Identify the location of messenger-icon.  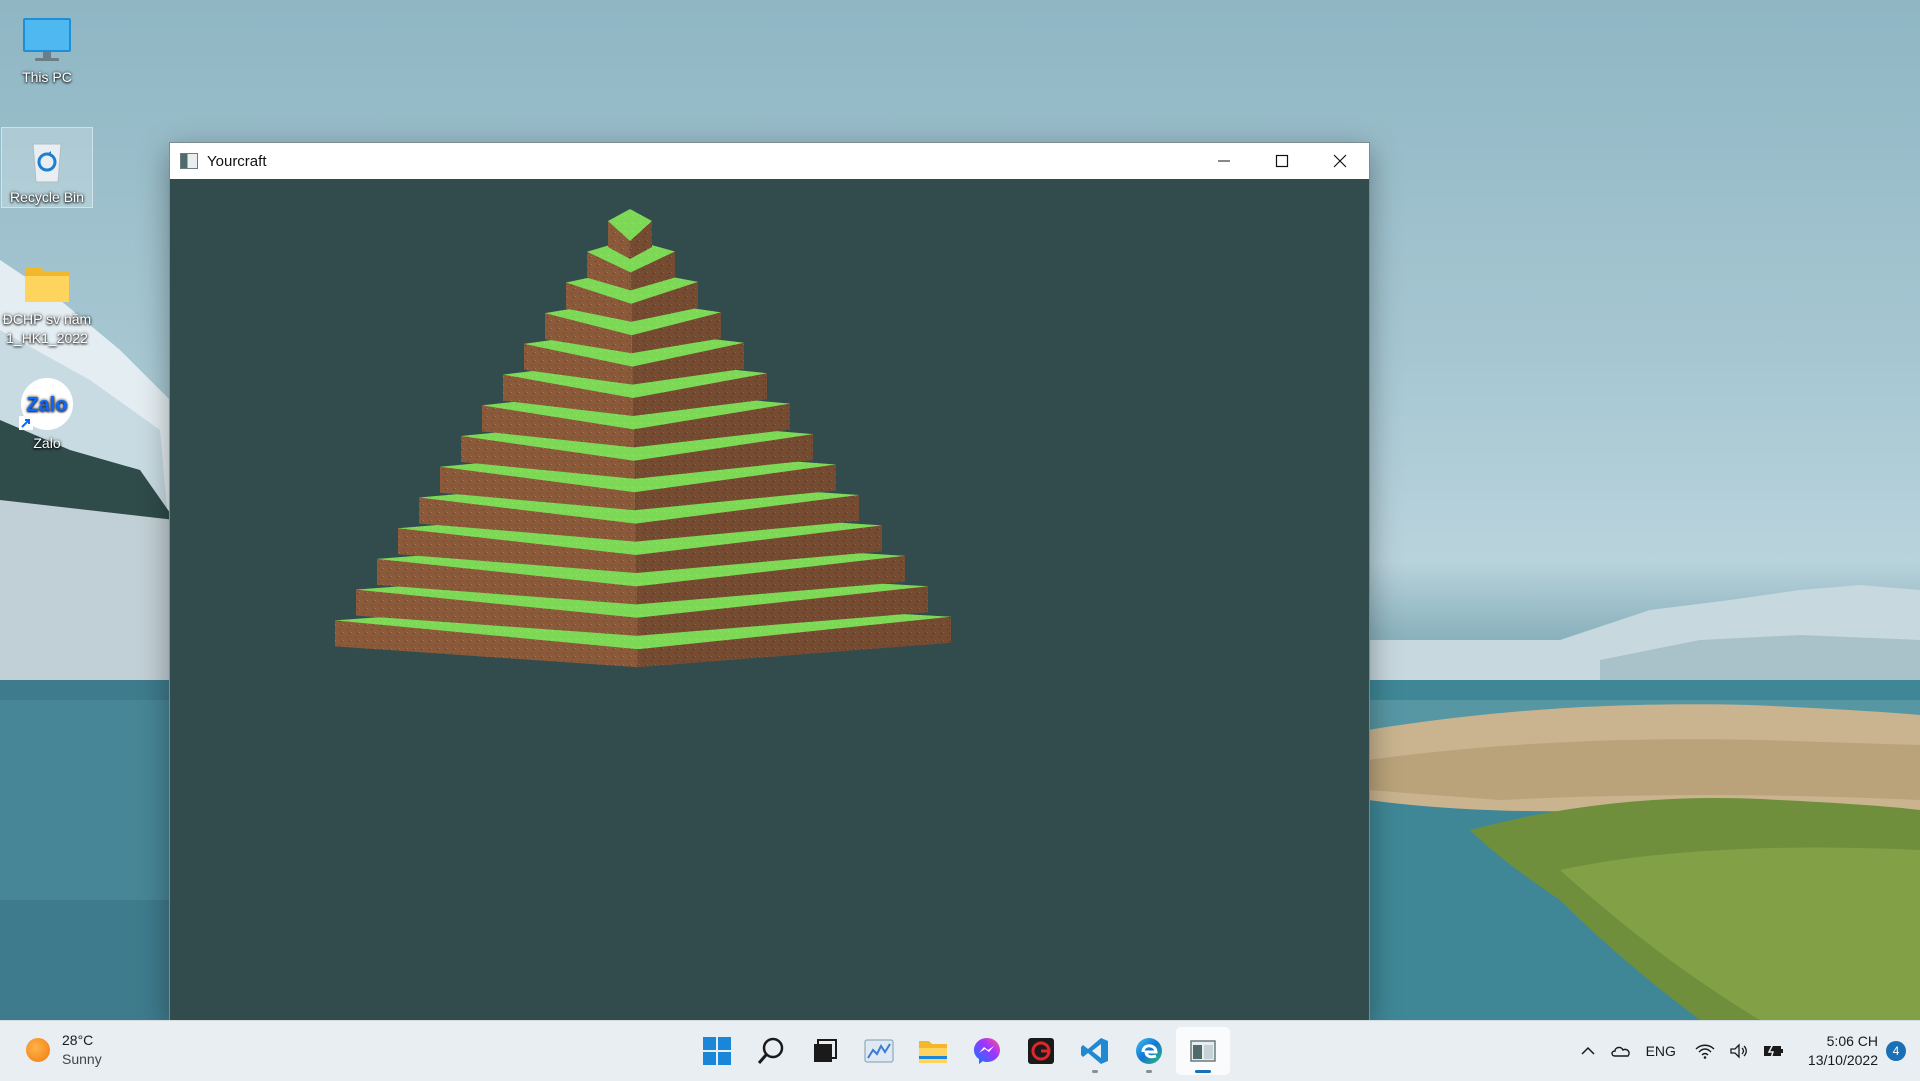
(987, 1051).